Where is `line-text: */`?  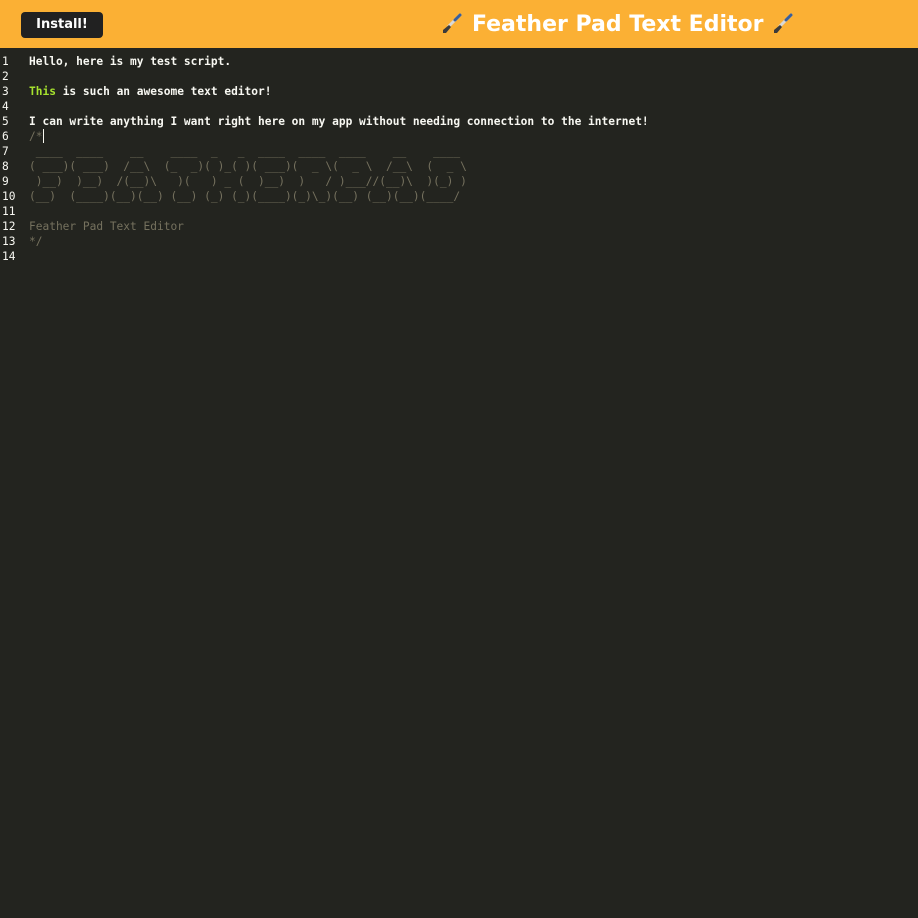 line-text: */ is located at coordinates (36, 241).